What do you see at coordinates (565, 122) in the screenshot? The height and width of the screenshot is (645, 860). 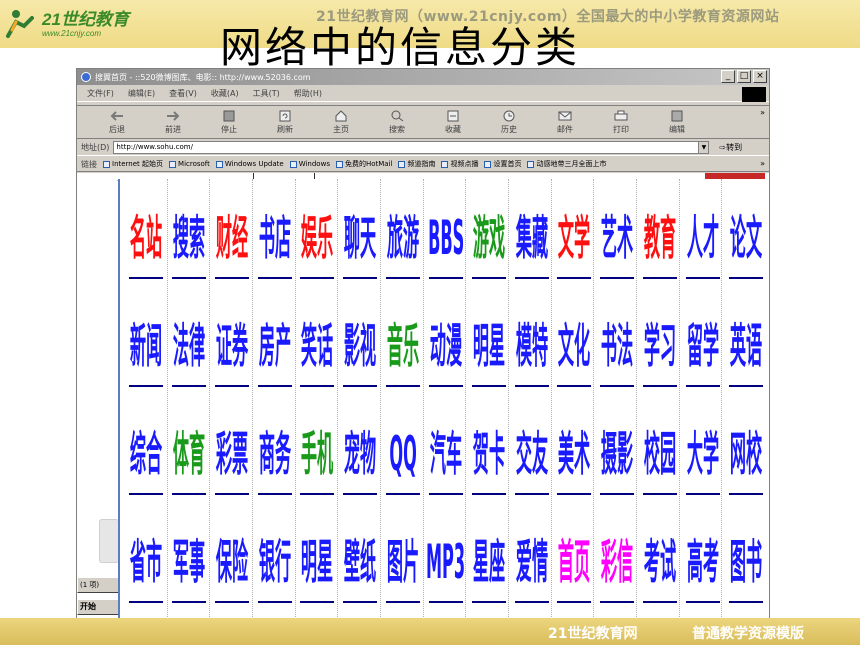 I see `mail-button: 邮件` at bounding box center [565, 122].